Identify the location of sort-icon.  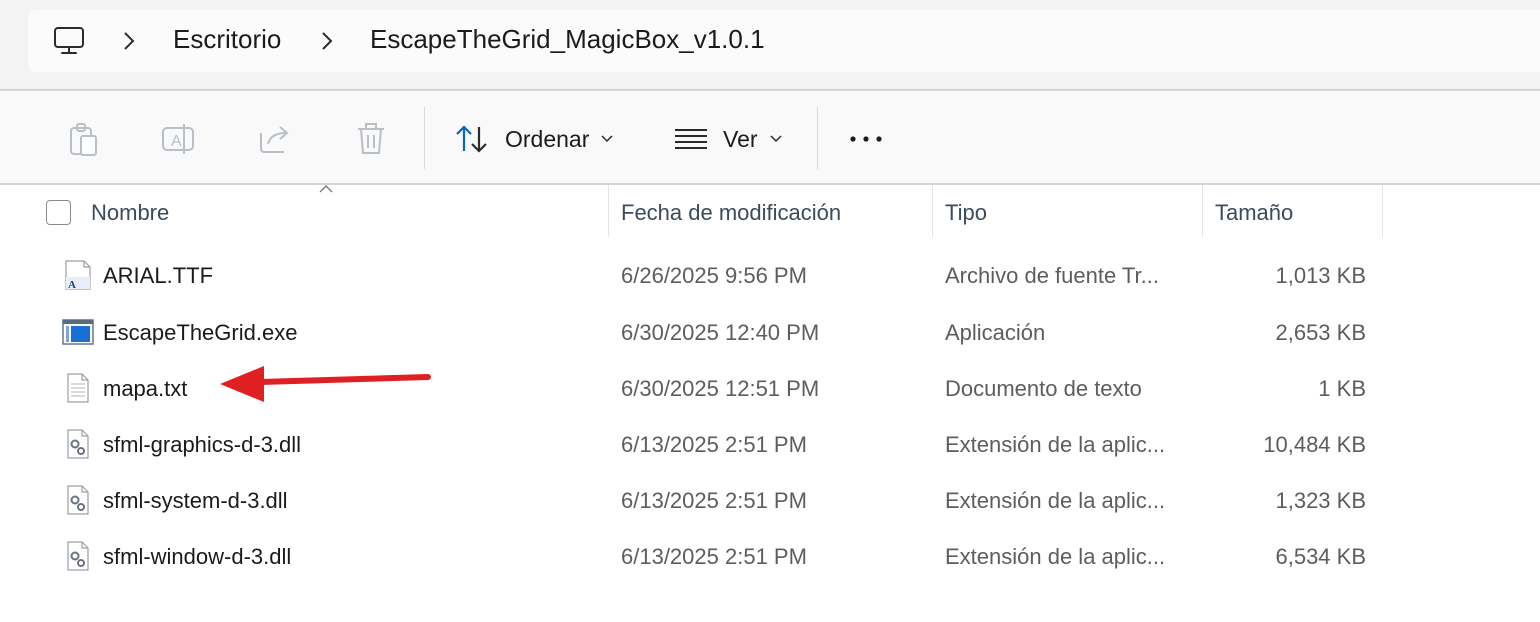
(471, 139).